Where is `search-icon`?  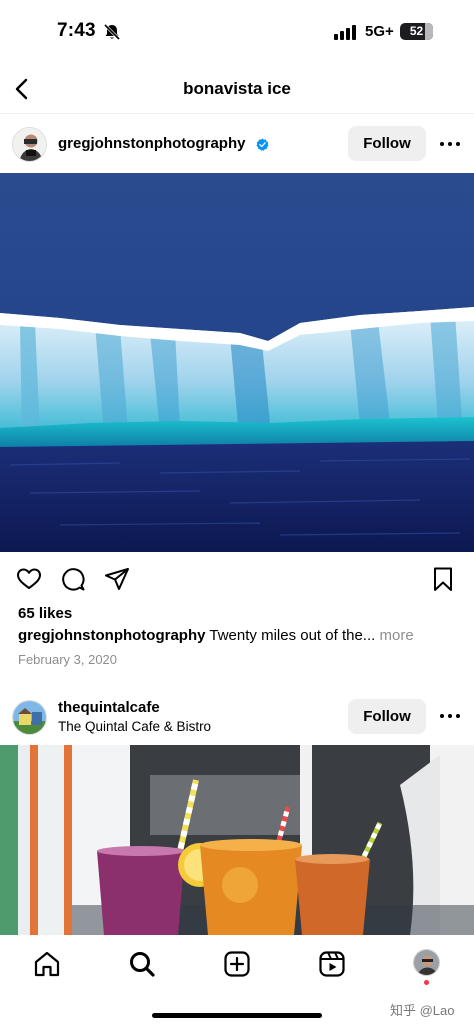
search-icon is located at coordinates (142, 964).